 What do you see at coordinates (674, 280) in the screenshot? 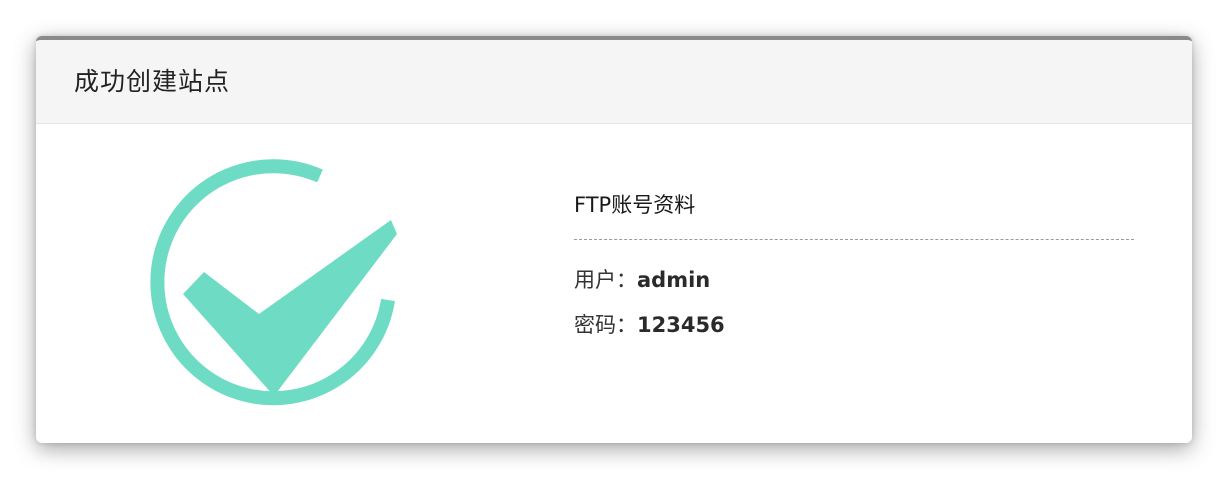
I see `ftp-user-value: admin` at bounding box center [674, 280].